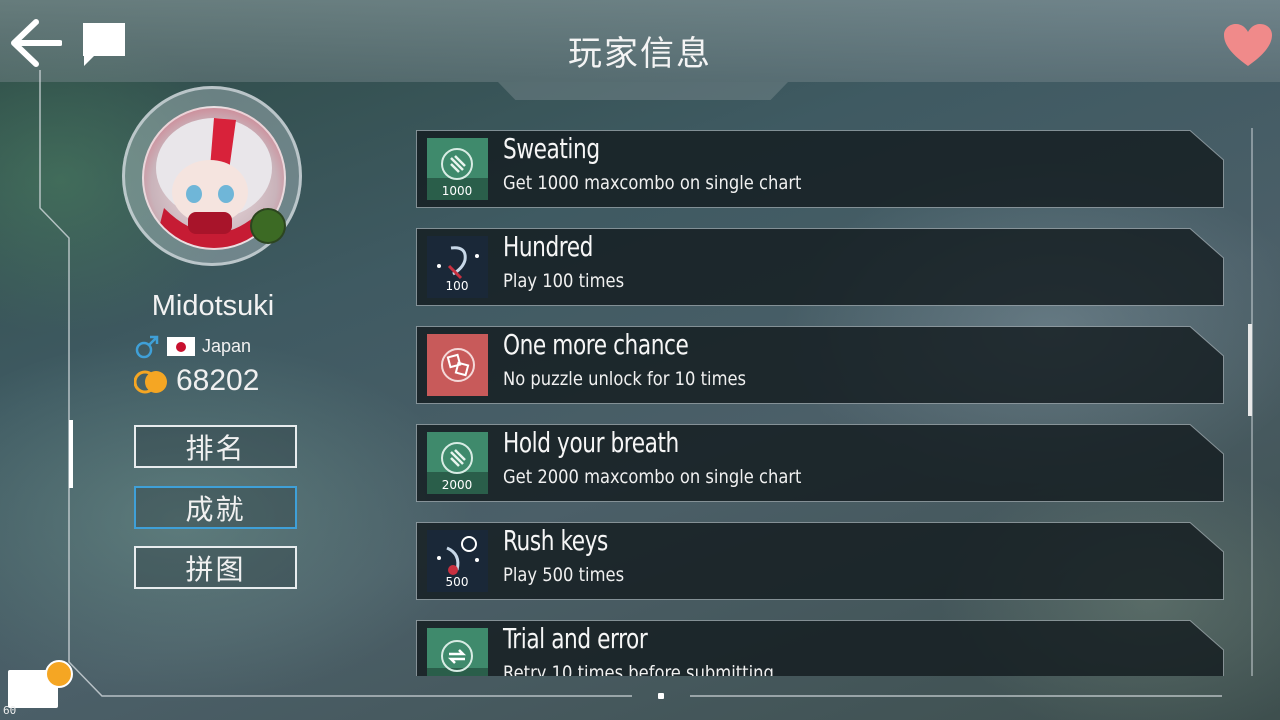 The image size is (1280, 720). What do you see at coordinates (820, 267) in the screenshot?
I see `achievement-item: 100 Hundred Play 100 times` at bounding box center [820, 267].